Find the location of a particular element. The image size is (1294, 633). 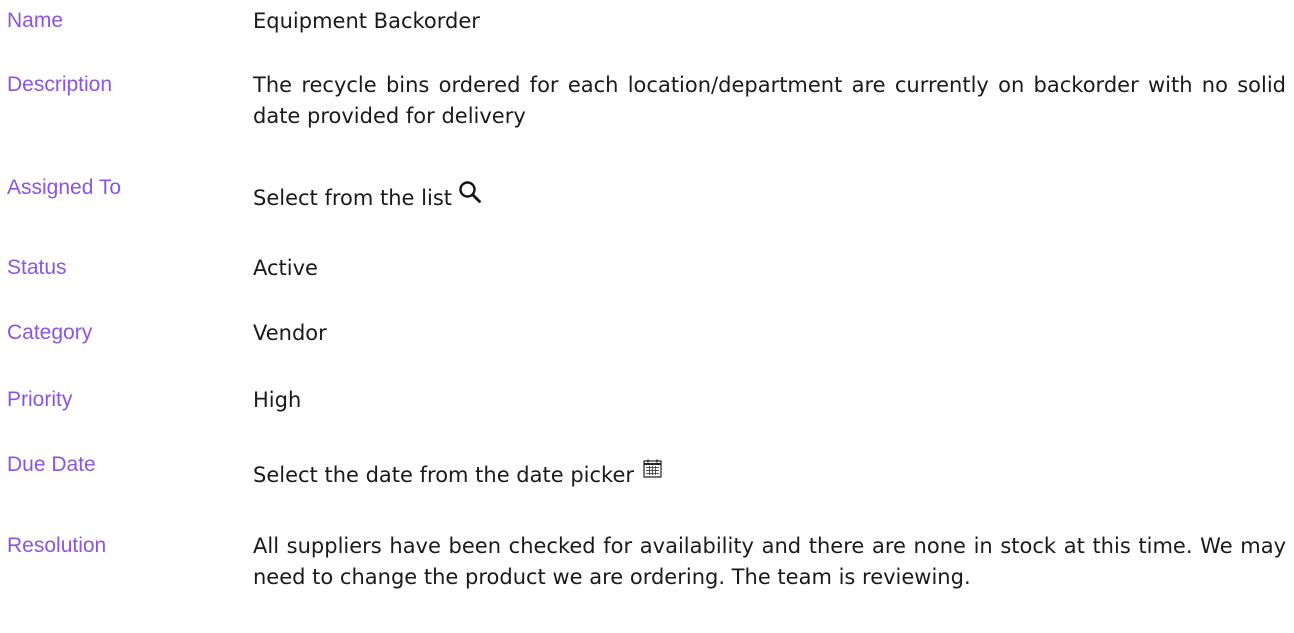

field-status-value: Active is located at coordinates (285, 268).